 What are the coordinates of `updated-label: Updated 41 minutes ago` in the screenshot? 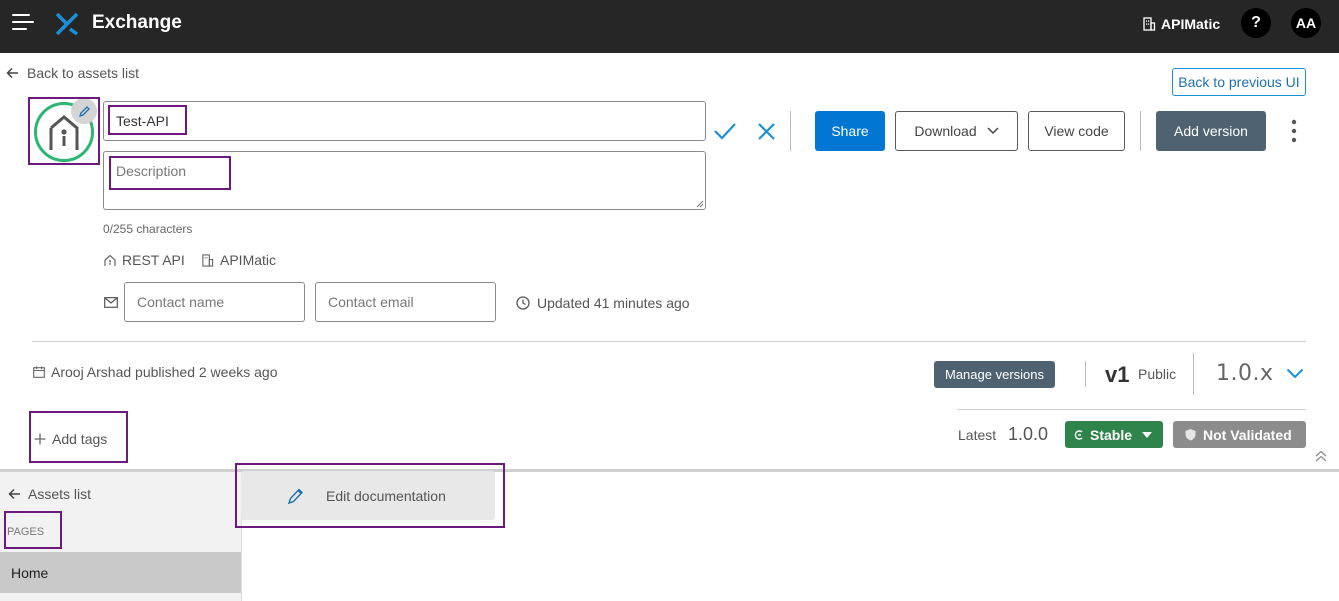 It's located at (613, 303).